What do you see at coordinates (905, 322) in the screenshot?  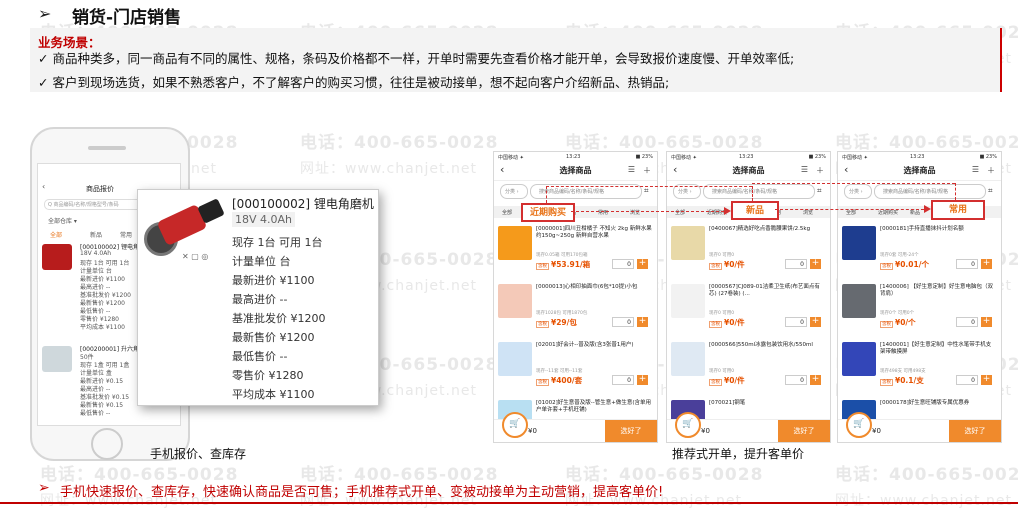 I see `price-value: ¥0/个` at bounding box center [905, 322].